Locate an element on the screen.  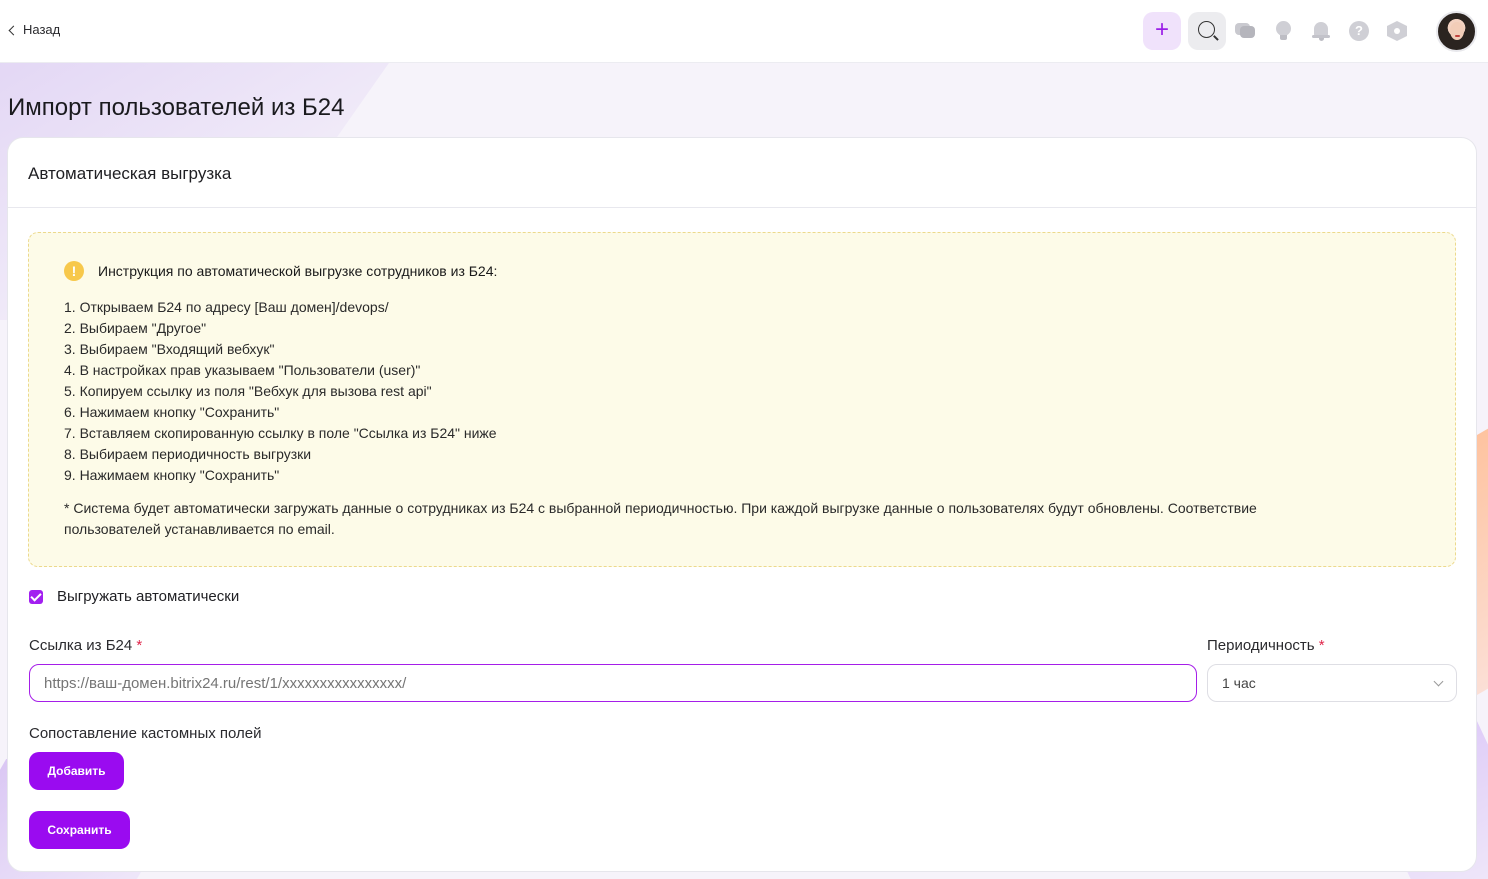
lightbulb-icon is located at coordinates (1283, 31).